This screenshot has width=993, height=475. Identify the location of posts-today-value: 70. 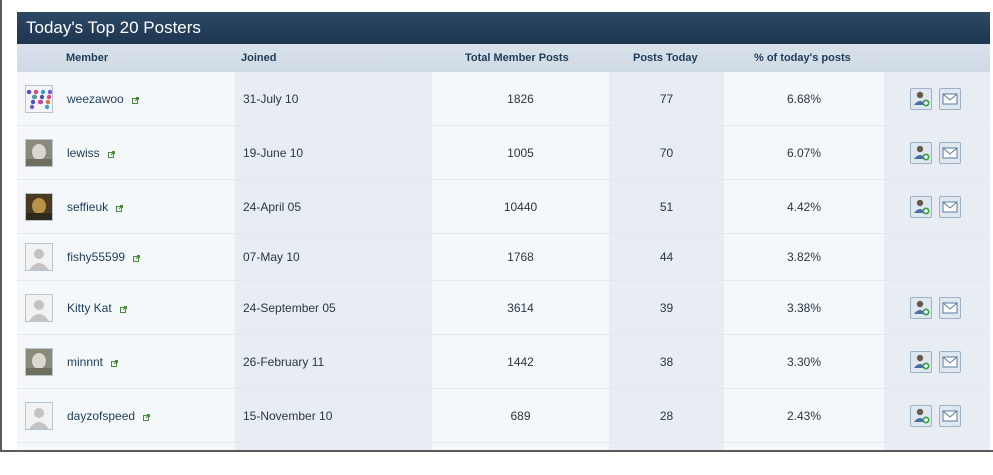
(666, 152).